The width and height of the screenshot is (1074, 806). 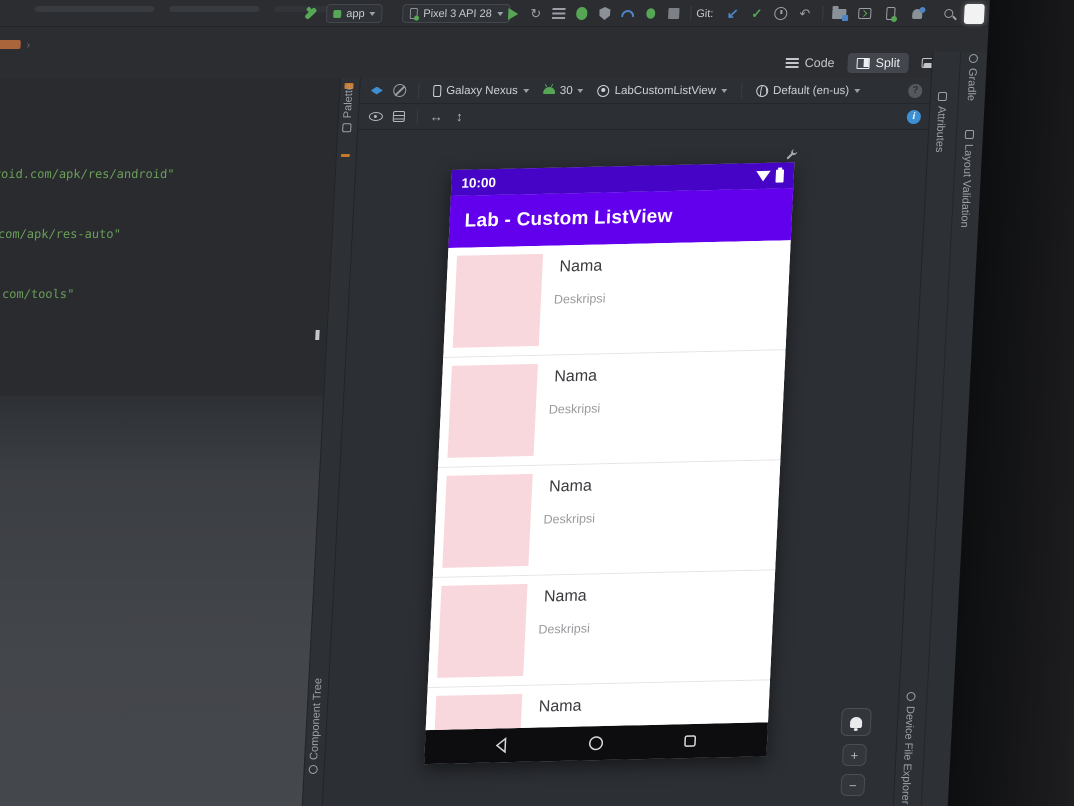 What do you see at coordinates (674, 13) in the screenshot?
I see `stop-button` at bounding box center [674, 13].